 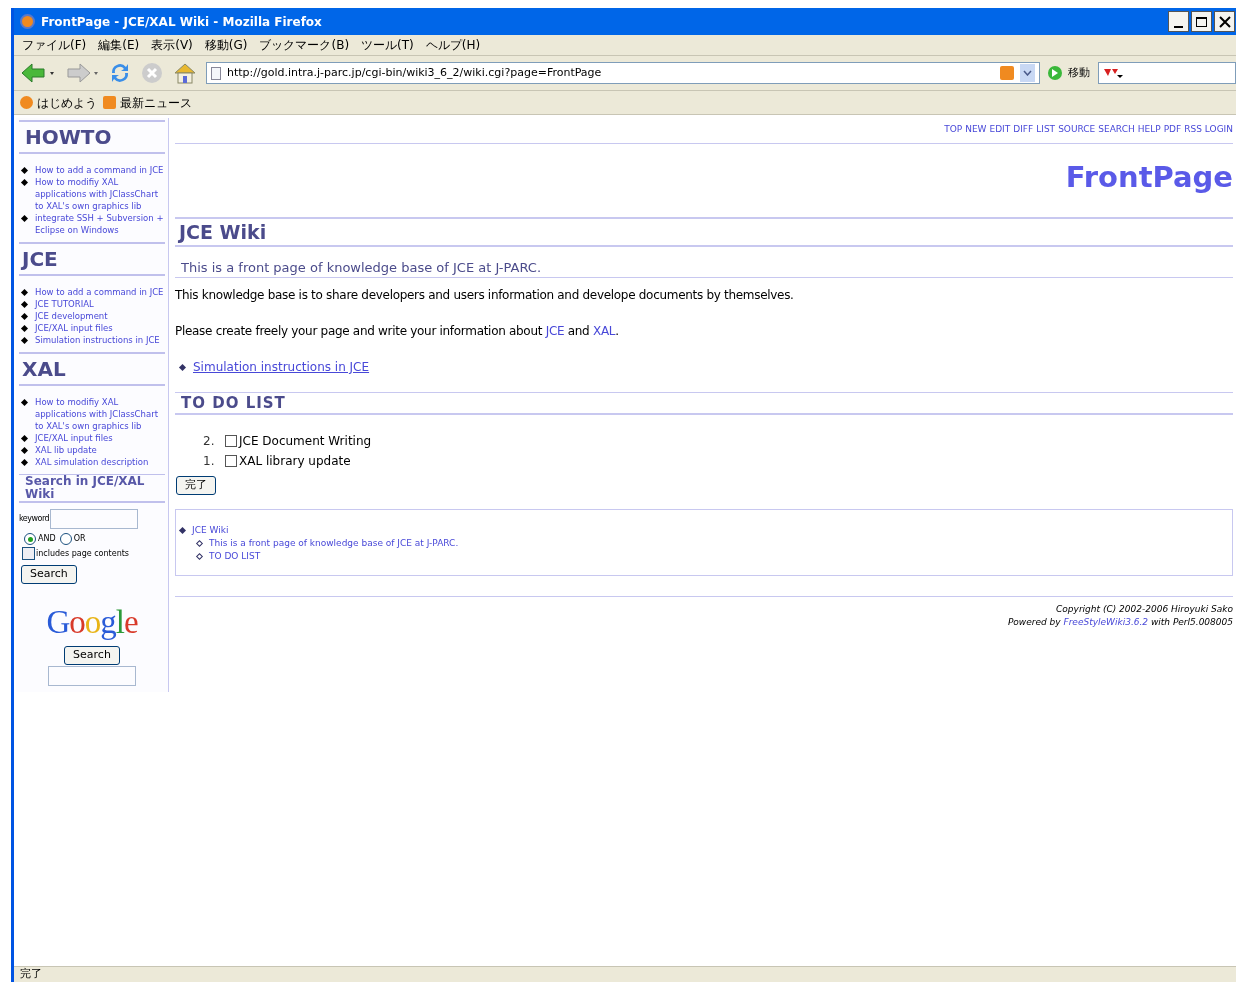 What do you see at coordinates (1193, 130) in the screenshot?
I see `nav-link: RSS` at bounding box center [1193, 130].